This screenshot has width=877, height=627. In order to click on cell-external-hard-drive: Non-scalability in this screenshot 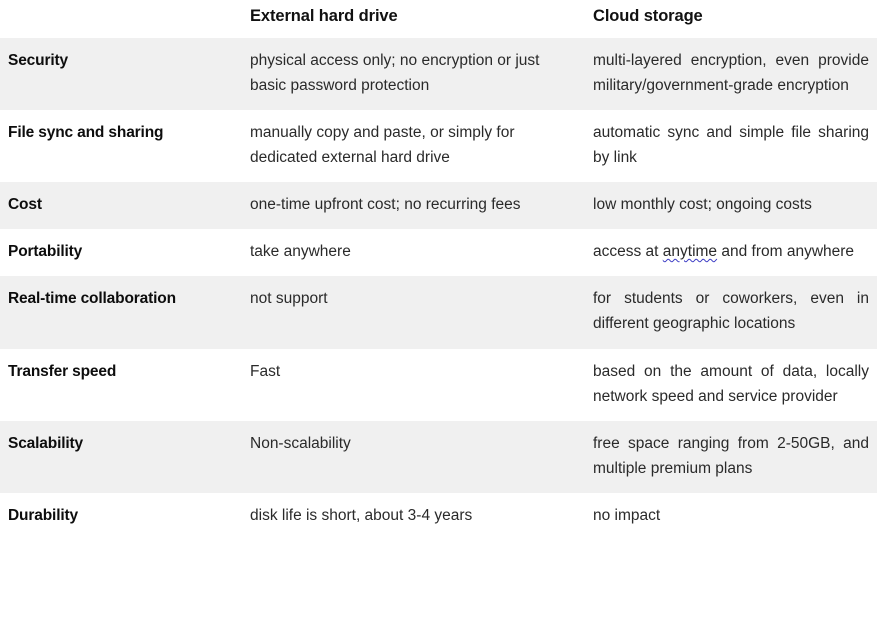, I will do `click(420, 456)`.